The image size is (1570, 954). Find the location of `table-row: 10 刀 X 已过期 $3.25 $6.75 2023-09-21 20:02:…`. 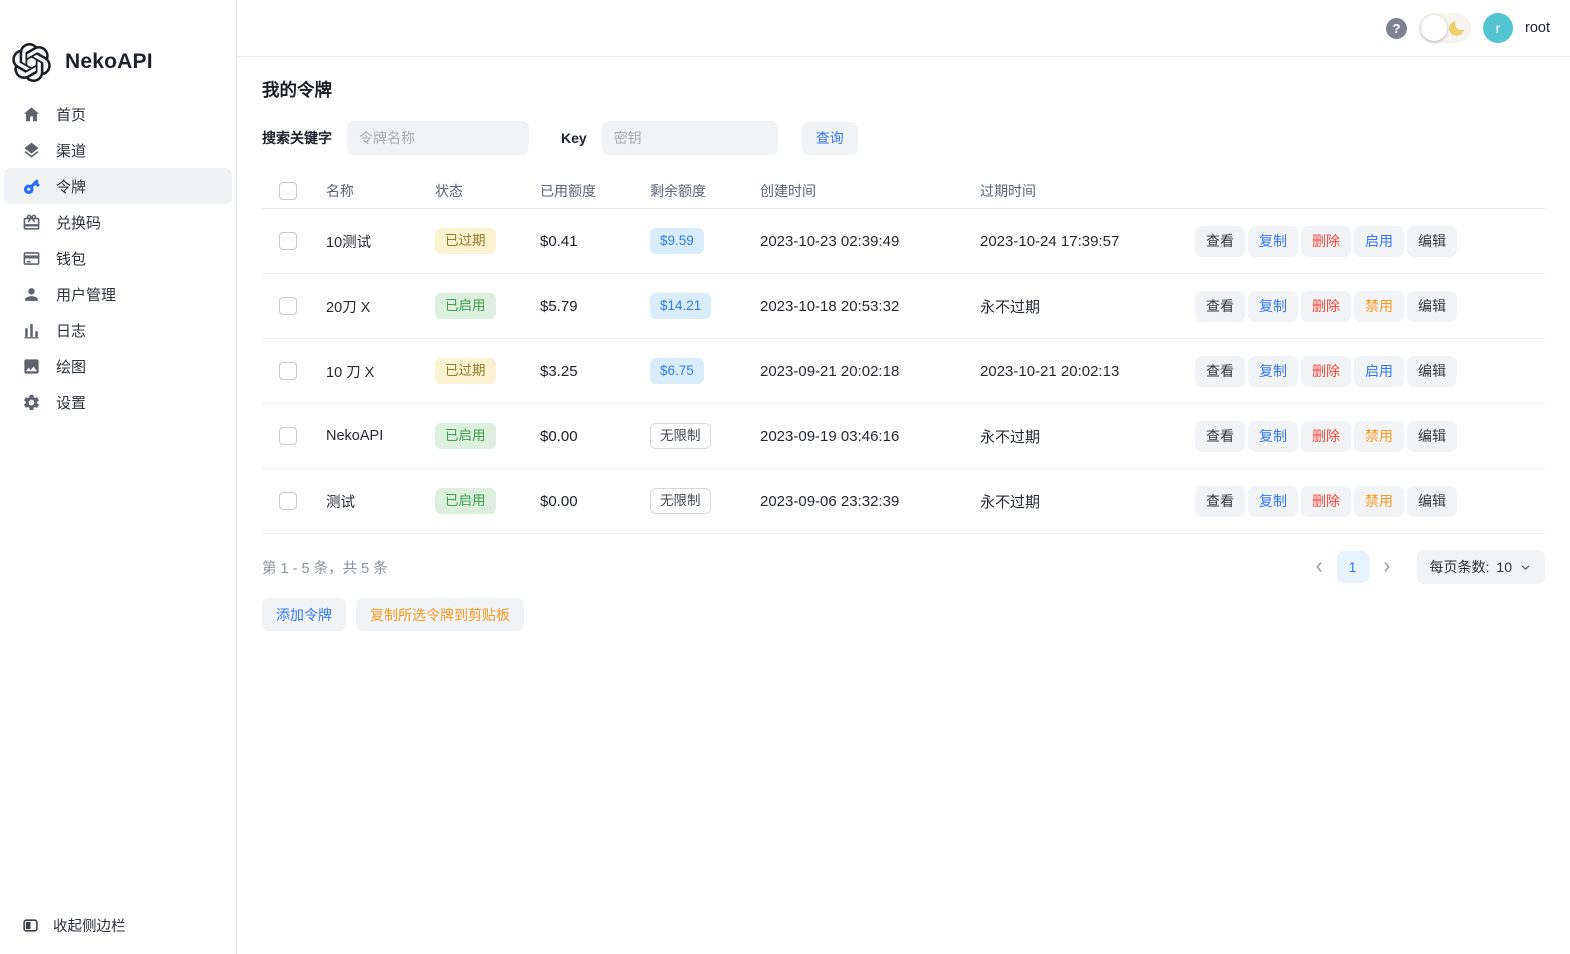

table-row: 10 刀 X 已过期 $3.25 $6.75 2023-09-21 20:02:… is located at coordinates (903, 371).